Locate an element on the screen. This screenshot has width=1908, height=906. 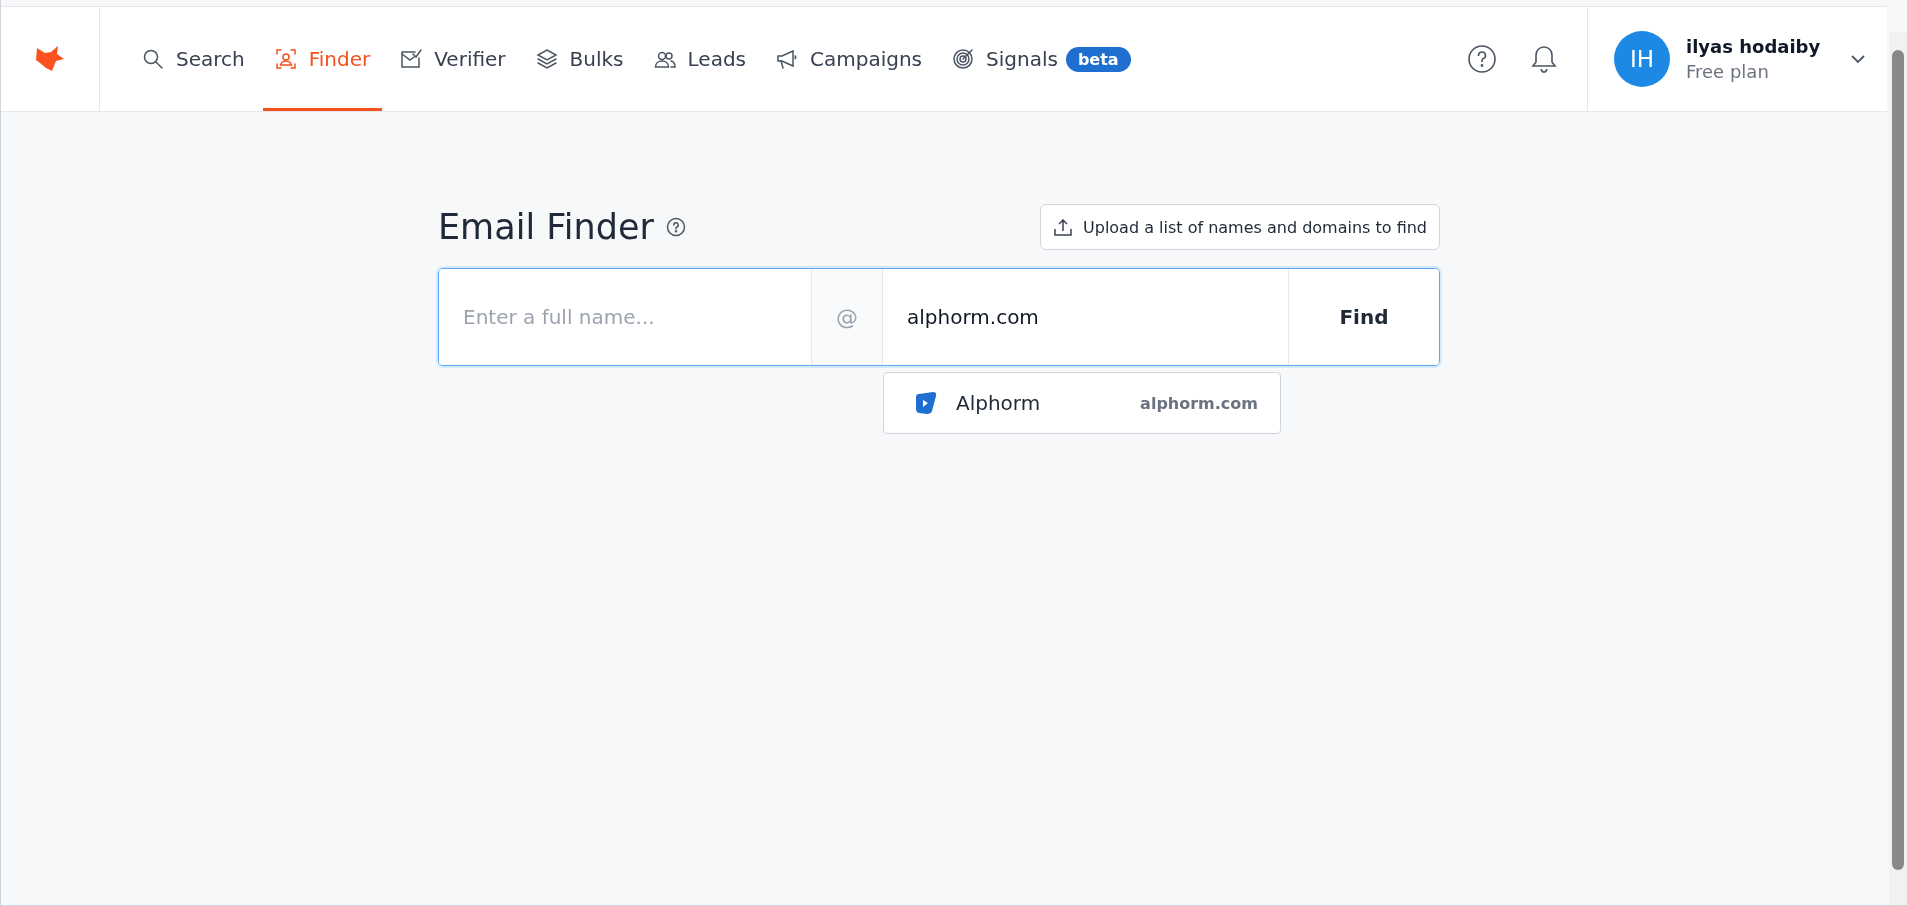
nav-tab: Campaigns is located at coordinates (849, 59).